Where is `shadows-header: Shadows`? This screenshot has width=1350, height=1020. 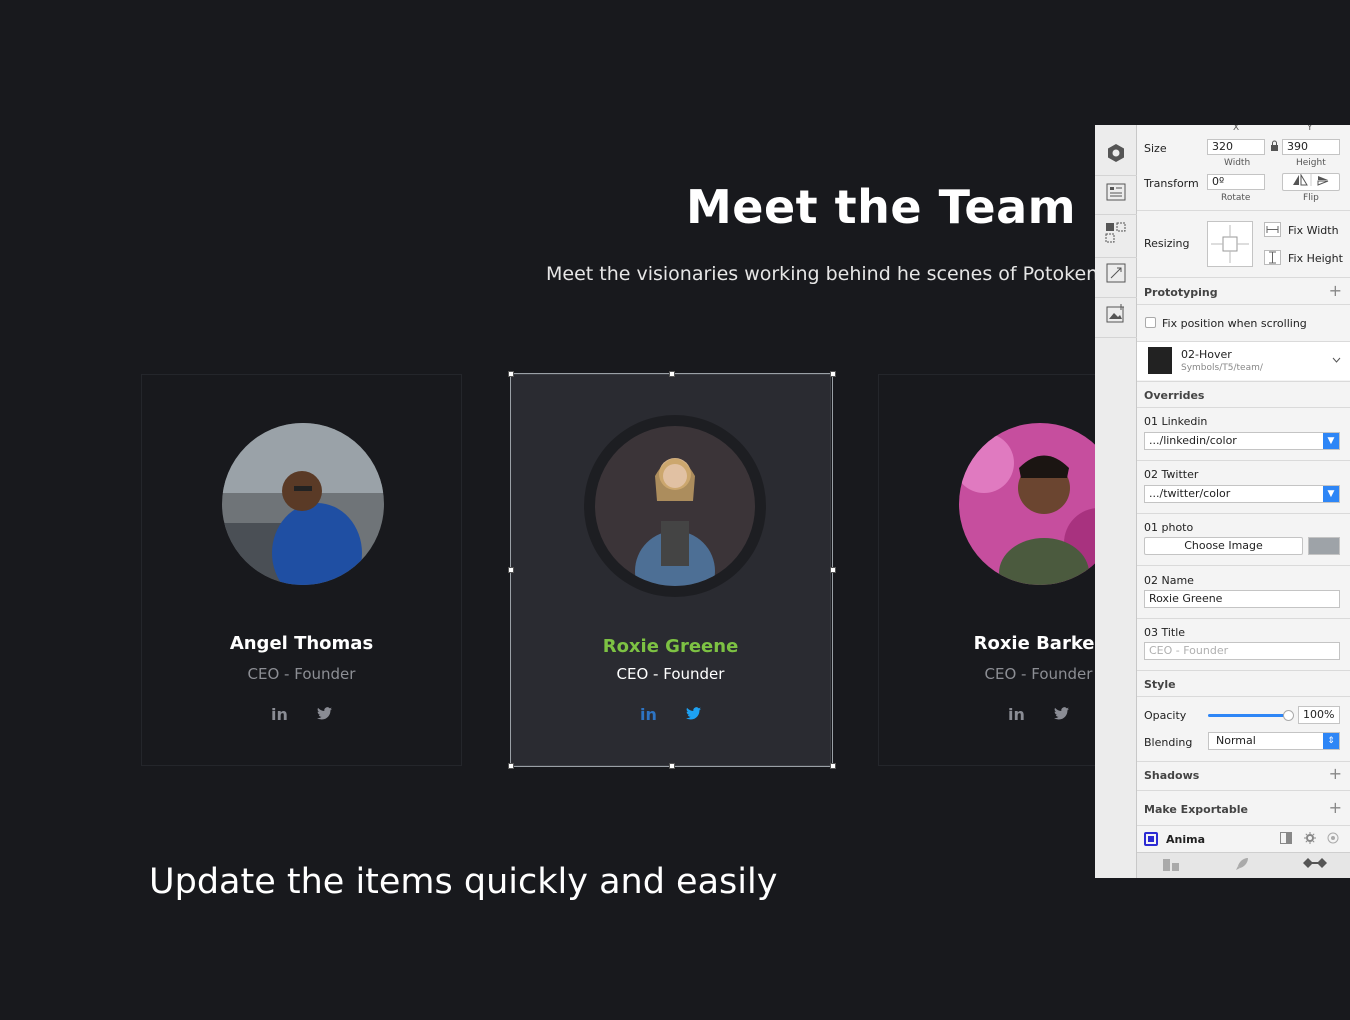 shadows-header: Shadows is located at coordinates (1172, 775).